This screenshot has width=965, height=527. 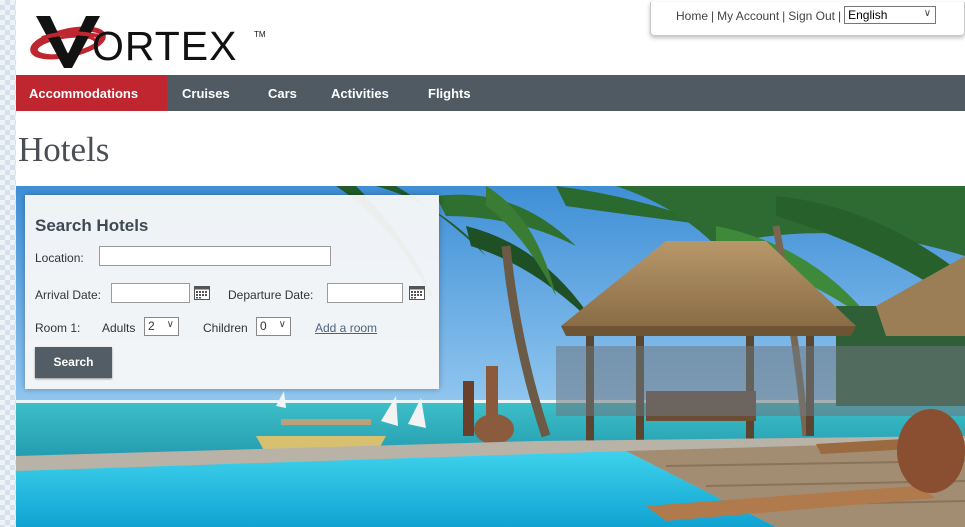 What do you see at coordinates (263, 326) in the screenshot?
I see `children-value: 0` at bounding box center [263, 326].